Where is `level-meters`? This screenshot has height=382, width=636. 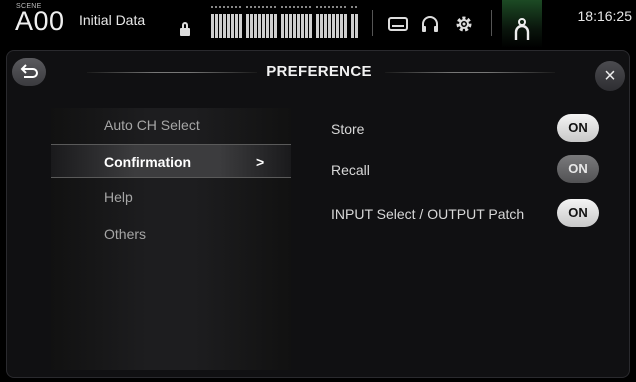
level-meters is located at coordinates (287, 22).